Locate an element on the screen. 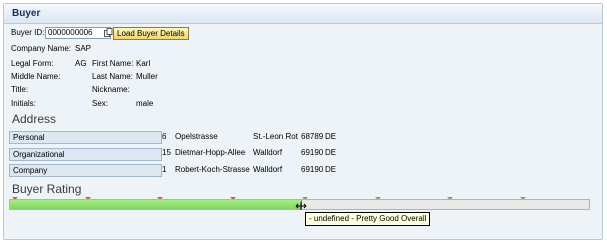 The width and height of the screenshot is (607, 245). first-name-value: Karl is located at coordinates (143, 63).